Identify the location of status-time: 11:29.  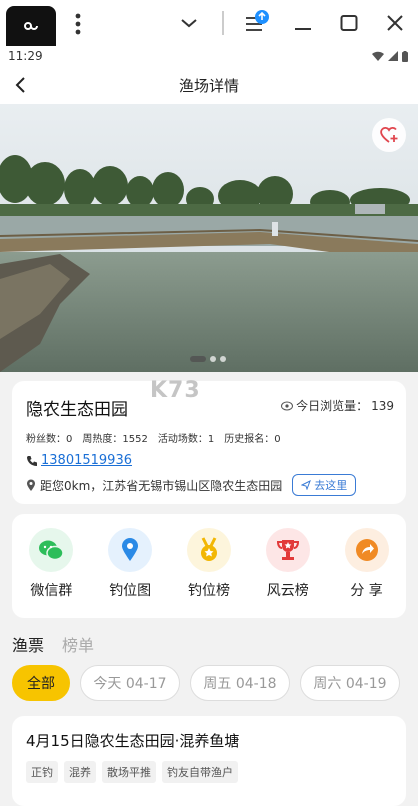
(25, 56).